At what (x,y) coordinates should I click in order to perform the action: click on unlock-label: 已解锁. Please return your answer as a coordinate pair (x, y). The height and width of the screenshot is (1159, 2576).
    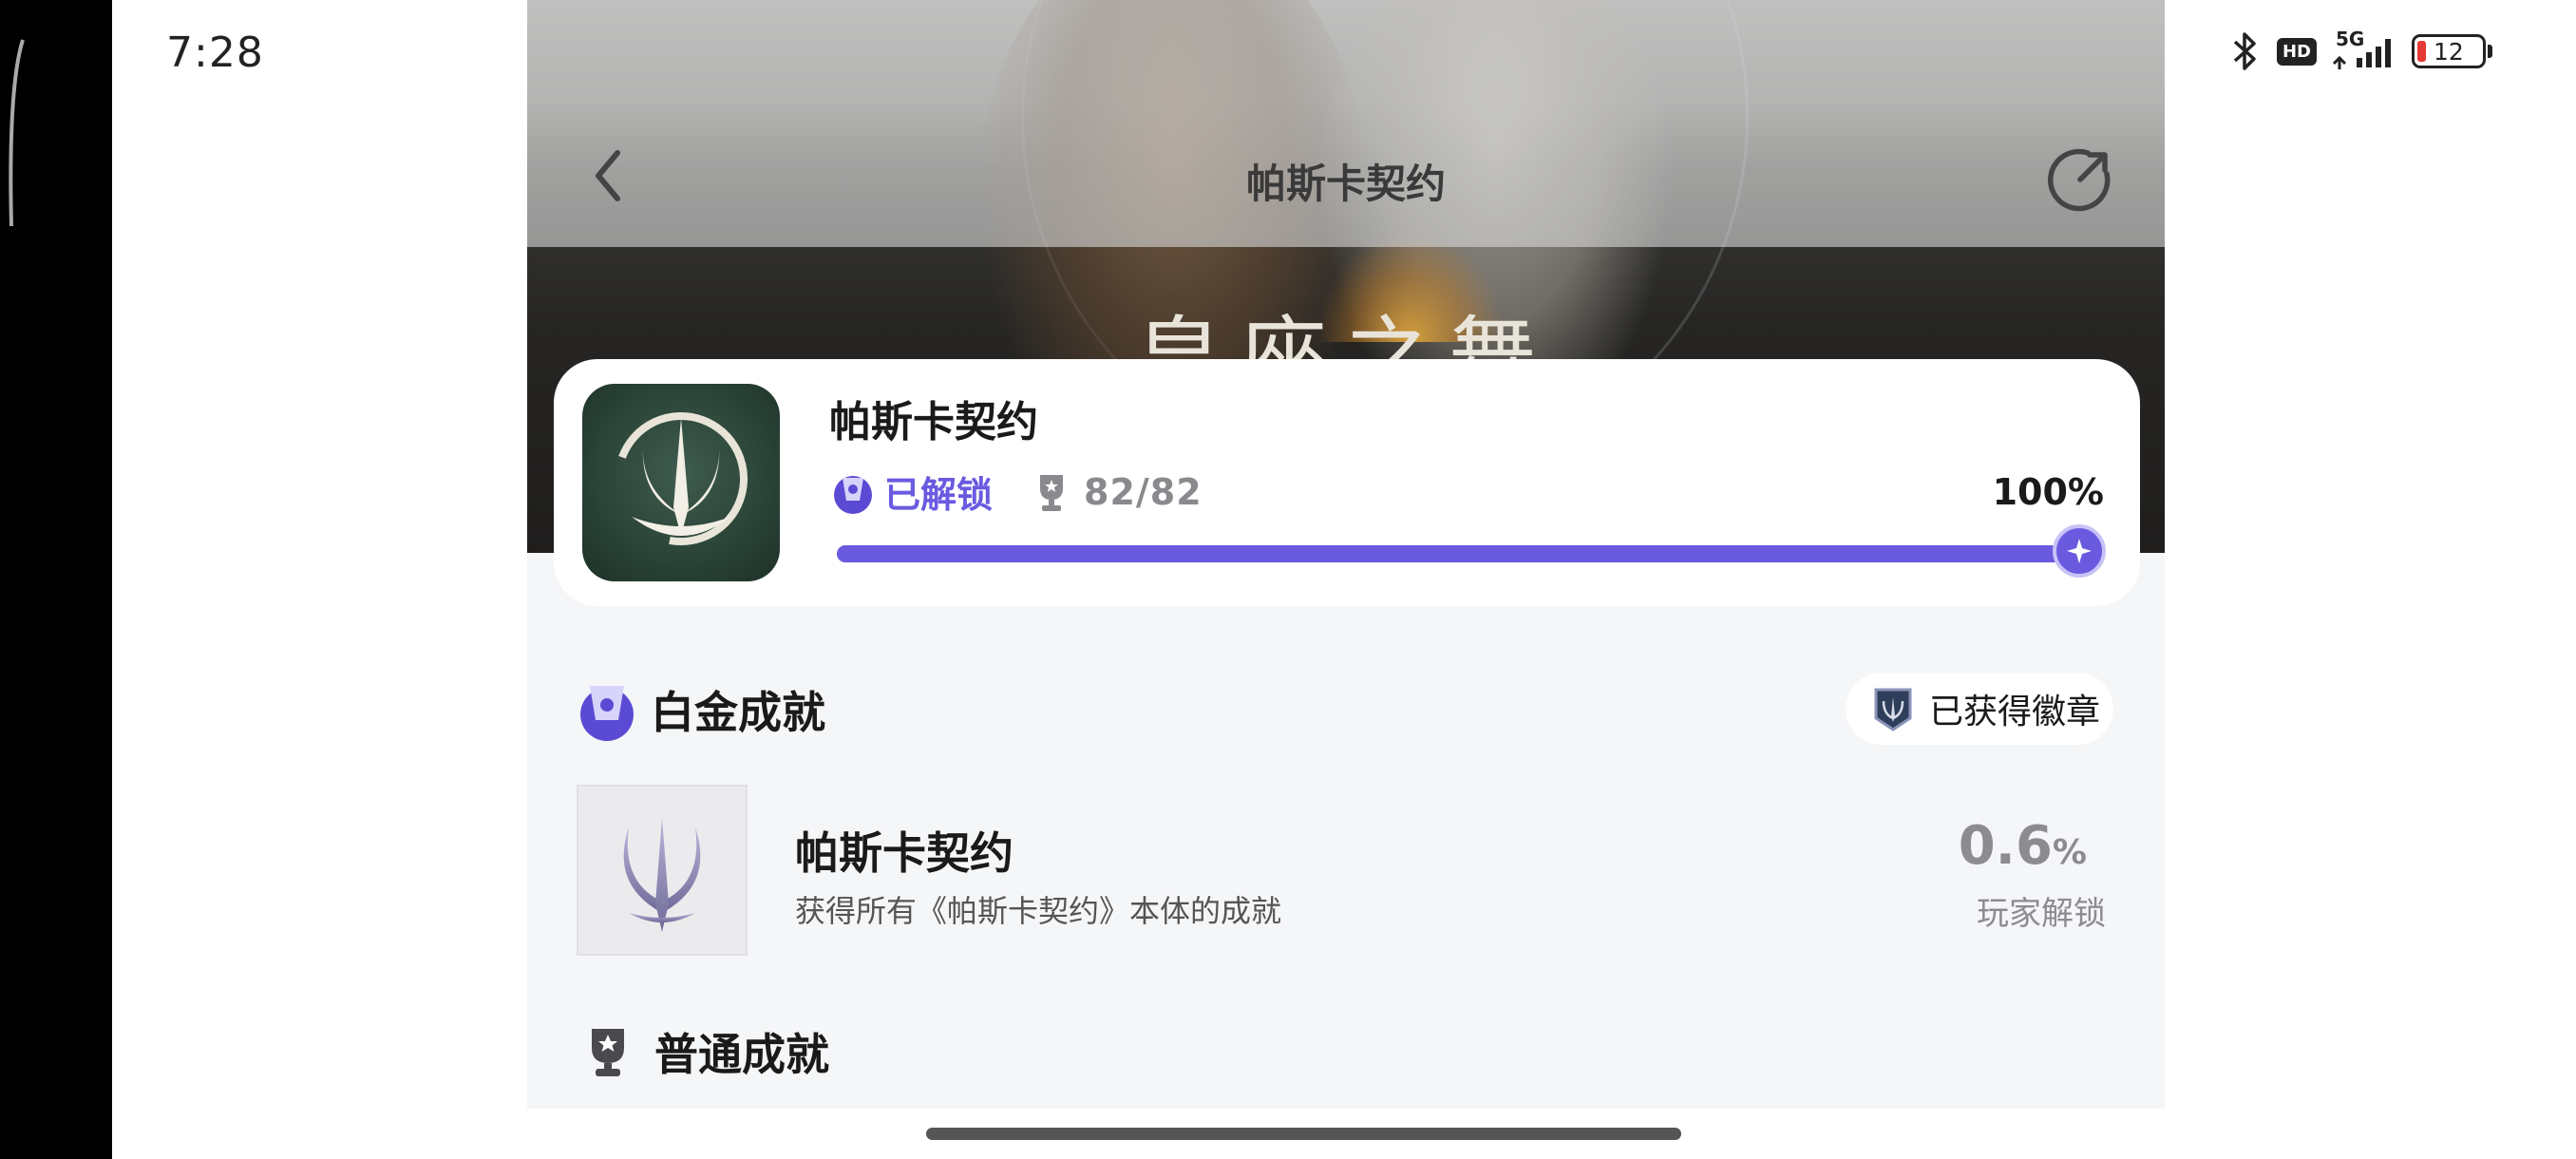
    Looking at the image, I should click on (939, 495).